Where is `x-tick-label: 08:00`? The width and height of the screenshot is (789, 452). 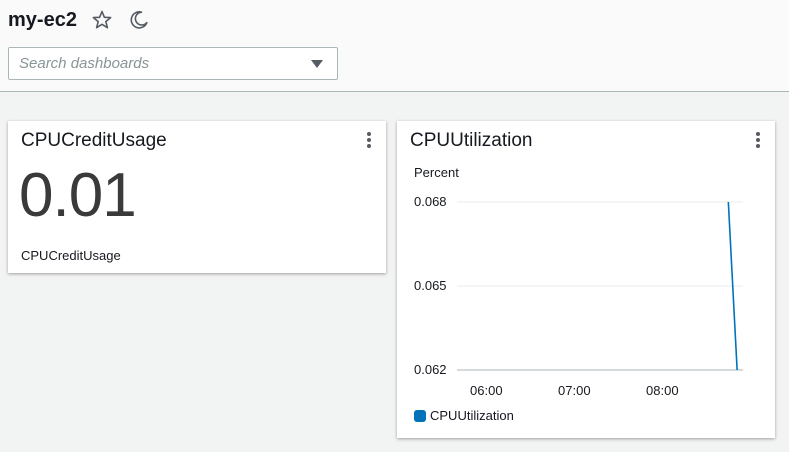 x-tick-label: 08:00 is located at coordinates (662, 390).